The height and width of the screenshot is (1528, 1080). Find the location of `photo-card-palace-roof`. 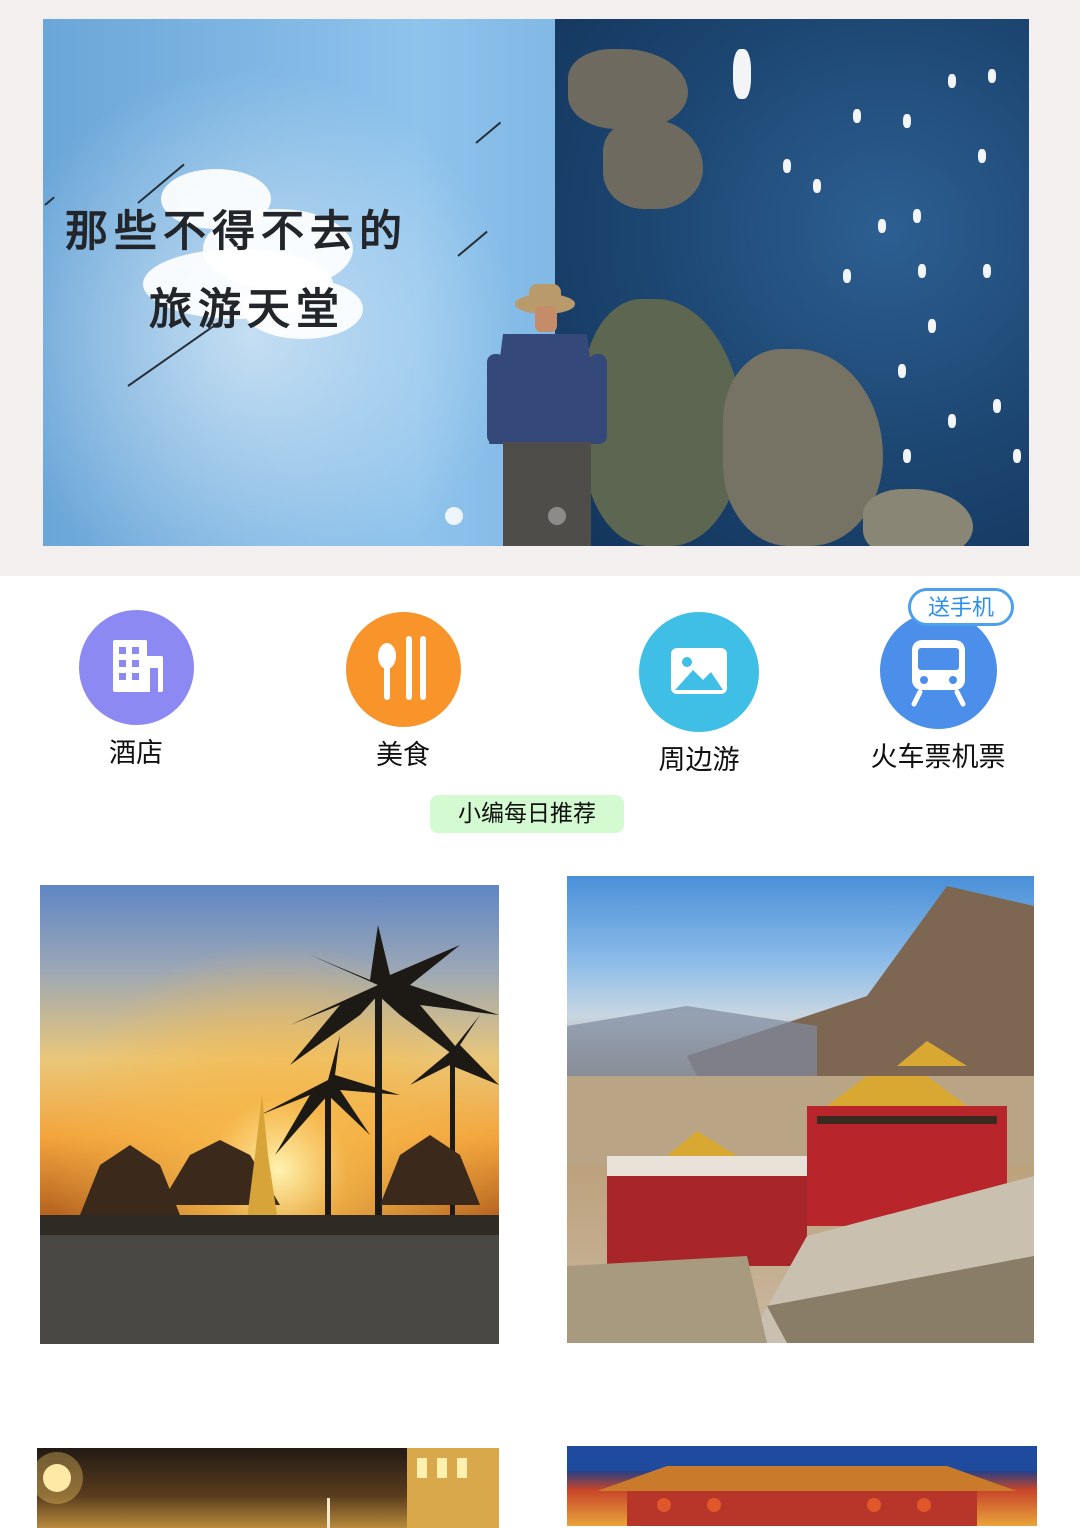

photo-card-palace-roof is located at coordinates (802, 1486).